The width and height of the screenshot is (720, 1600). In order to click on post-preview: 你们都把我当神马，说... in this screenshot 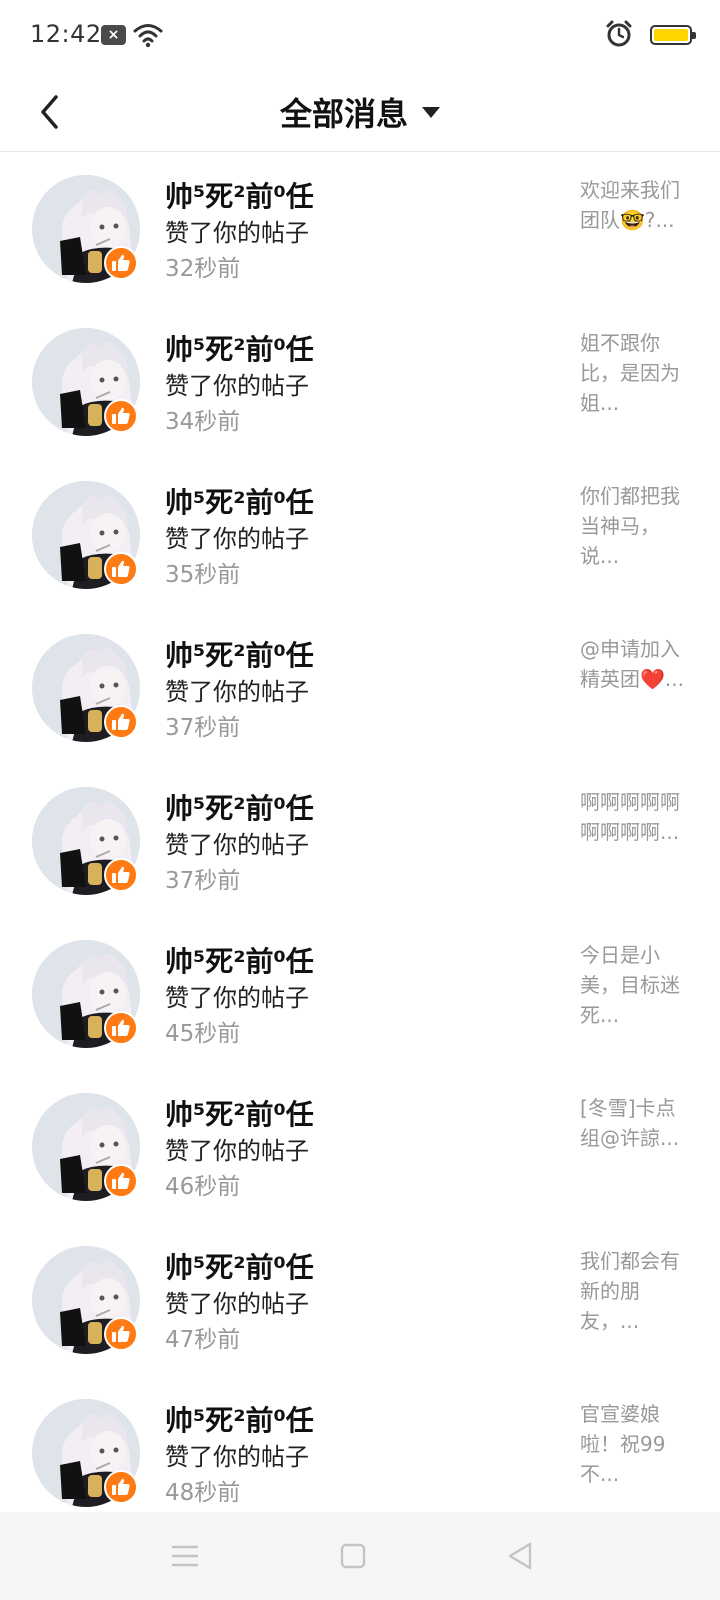, I will do `click(635, 526)`.